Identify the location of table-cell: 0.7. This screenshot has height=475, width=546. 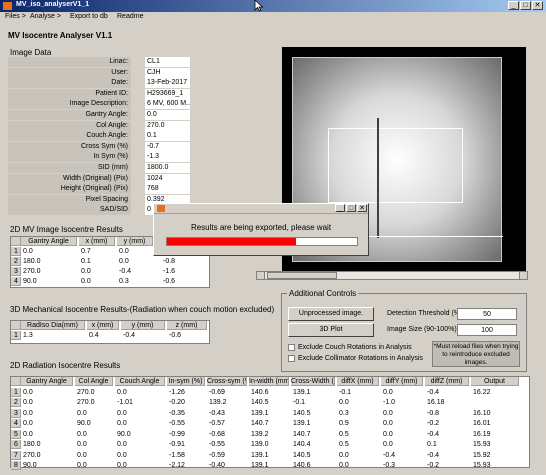
(99, 251).